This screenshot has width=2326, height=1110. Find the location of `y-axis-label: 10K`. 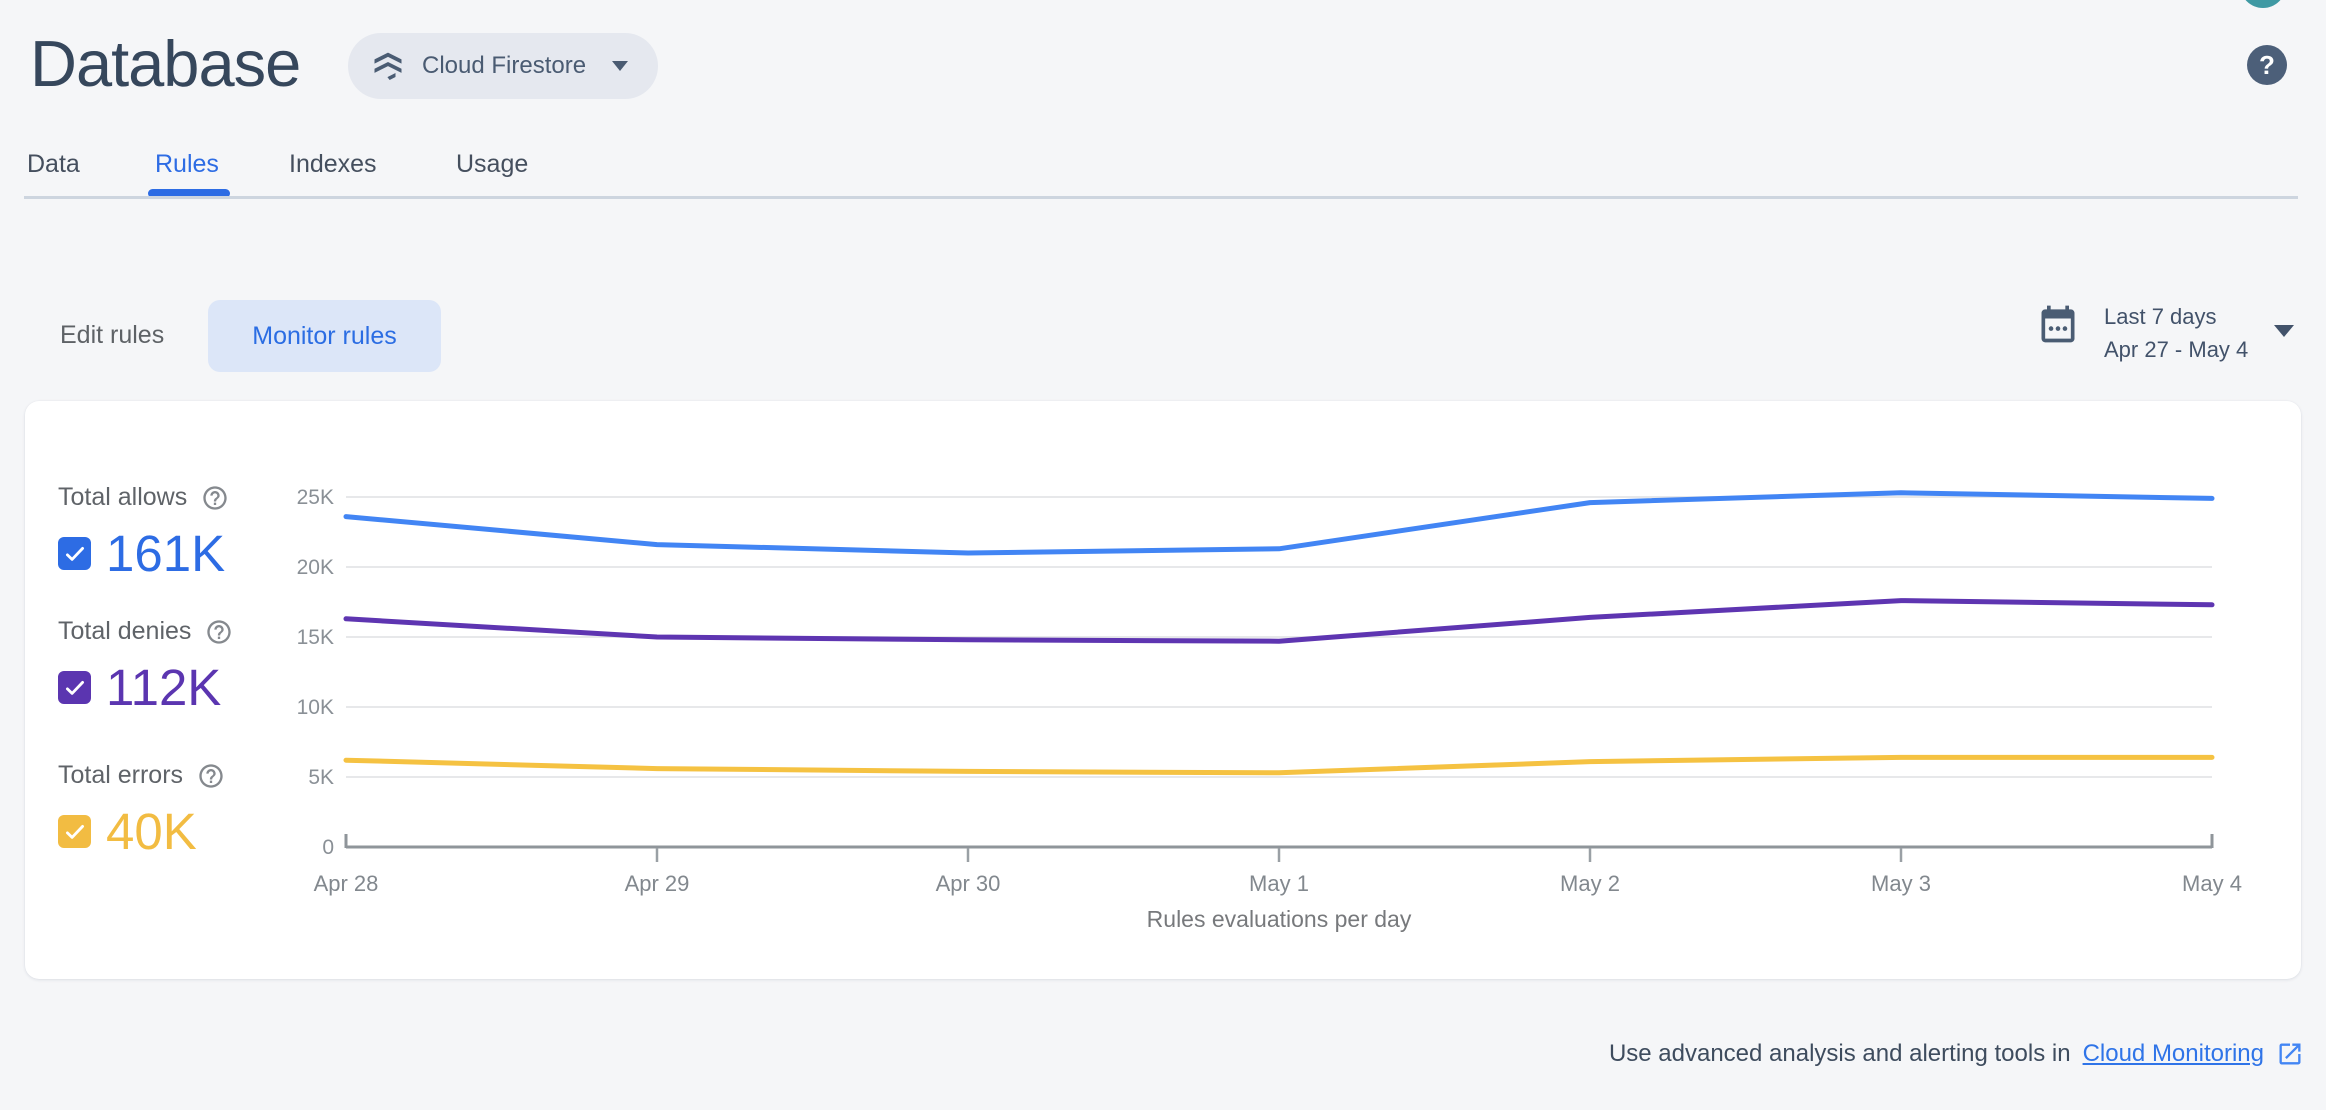

y-axis-label: 10K is located at coordinates (315, 707).